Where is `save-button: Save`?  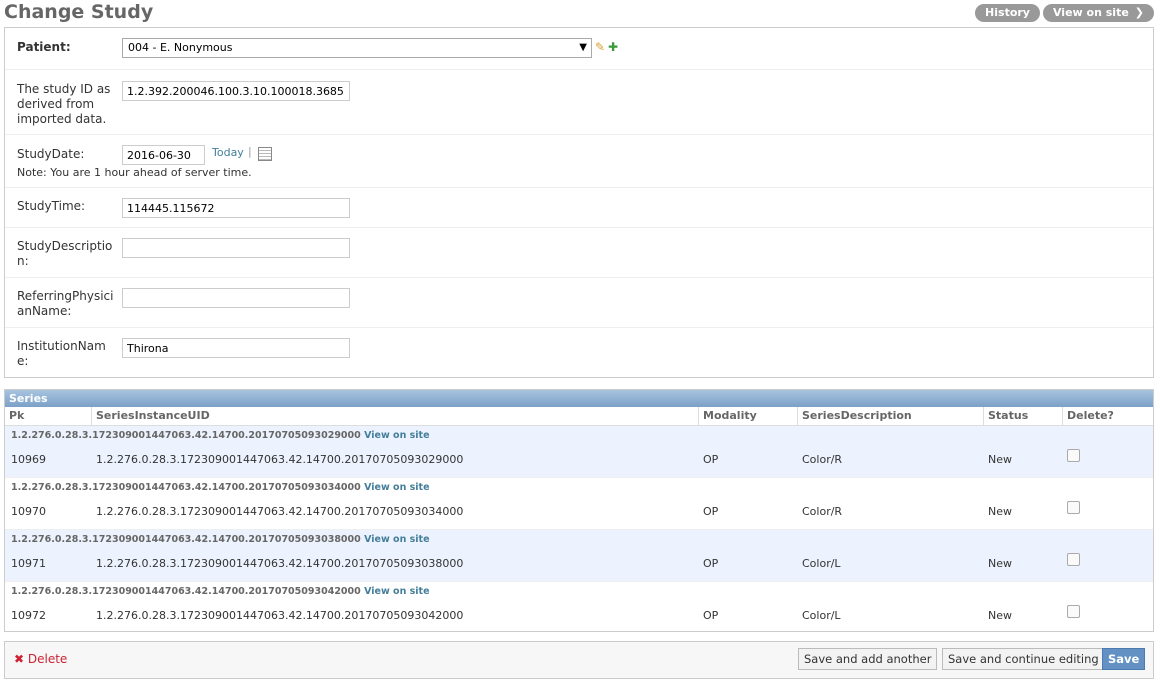
save-button: Save is located at coordinates (1124, 659).